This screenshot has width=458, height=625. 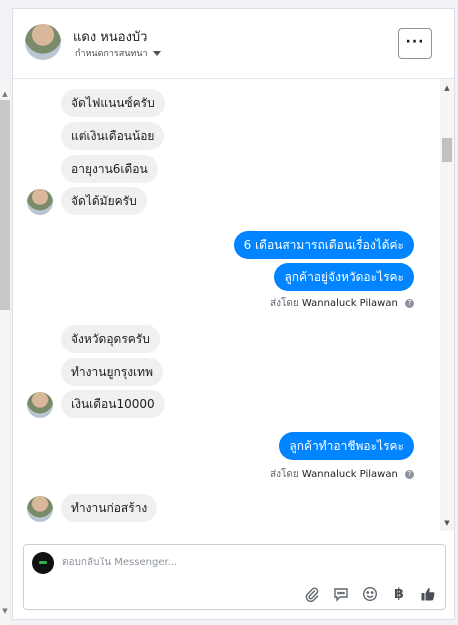 What do you see at coordinates (312, 594) in the screenshot?
I see `attachment-icon` at bounding box center [312, 594].